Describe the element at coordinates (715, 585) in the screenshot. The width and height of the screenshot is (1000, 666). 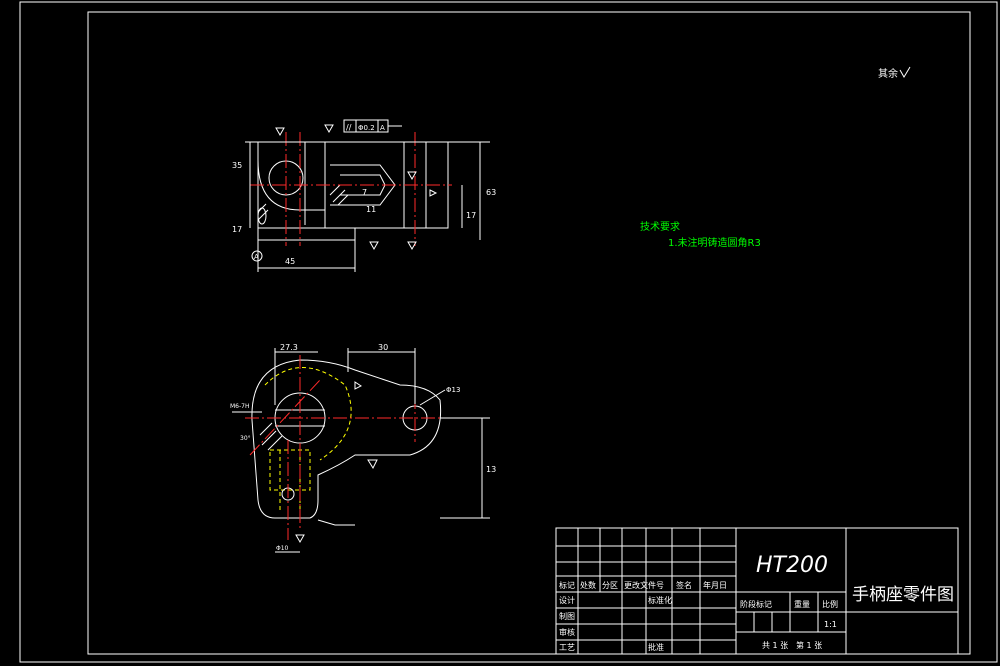
I see `tb-header-5: 年月日` at that location.